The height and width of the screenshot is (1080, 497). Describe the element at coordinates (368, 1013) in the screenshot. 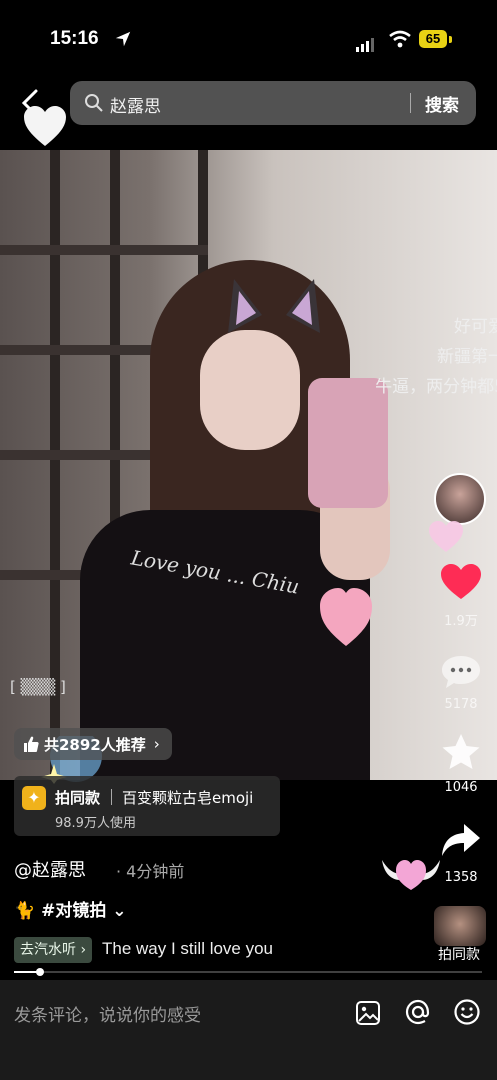

I see `image-icon` at that location.